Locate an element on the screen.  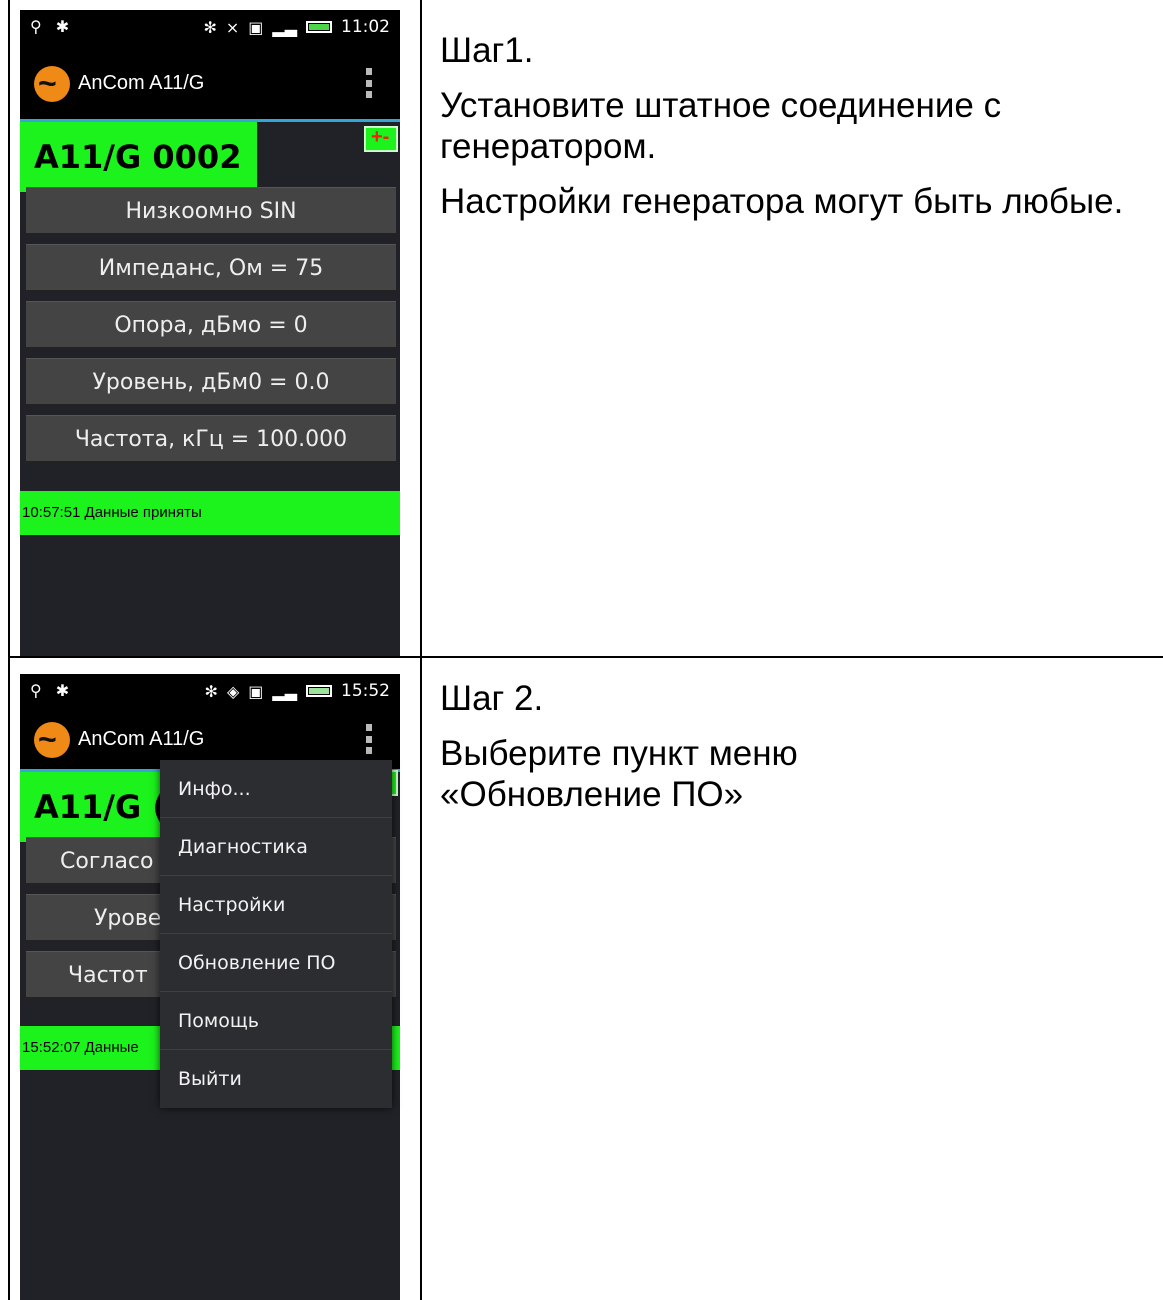
status-time: 11:02 is located at coordinates (365, 27).